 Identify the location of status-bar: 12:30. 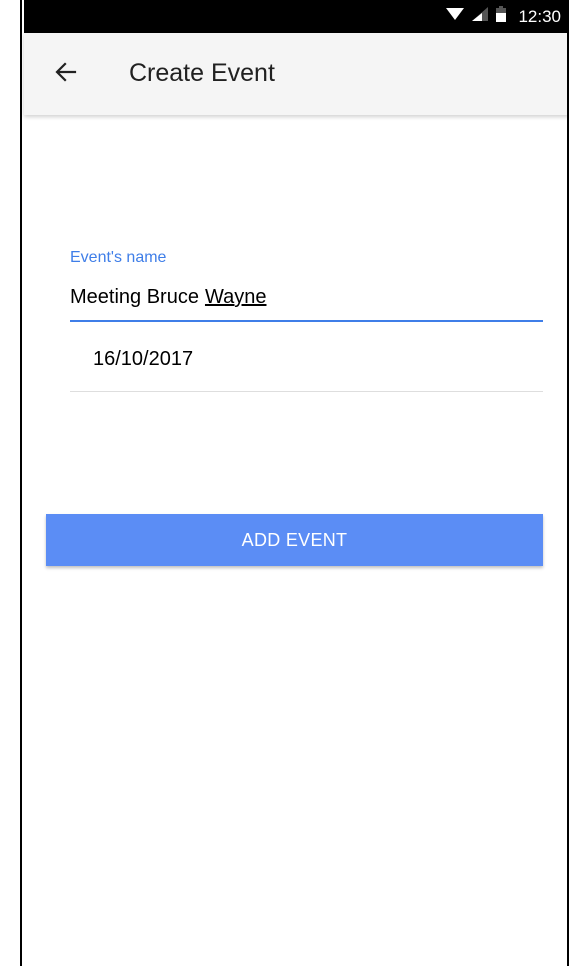
(296, 16).